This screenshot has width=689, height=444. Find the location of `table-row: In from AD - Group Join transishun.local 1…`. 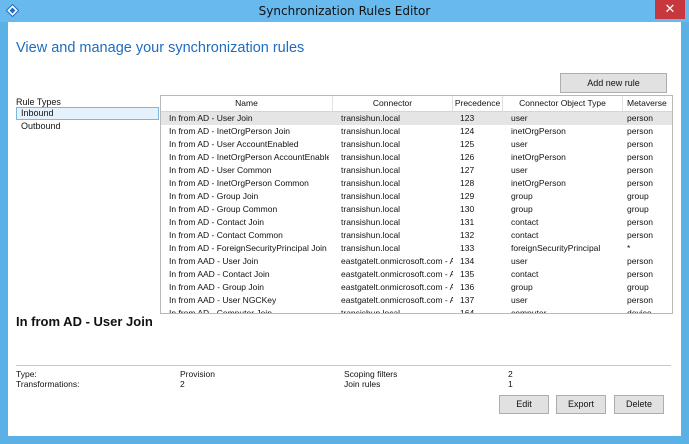

table-row: In from AD - Group Join transishun.local 1… is located at coordinates (416, 196).